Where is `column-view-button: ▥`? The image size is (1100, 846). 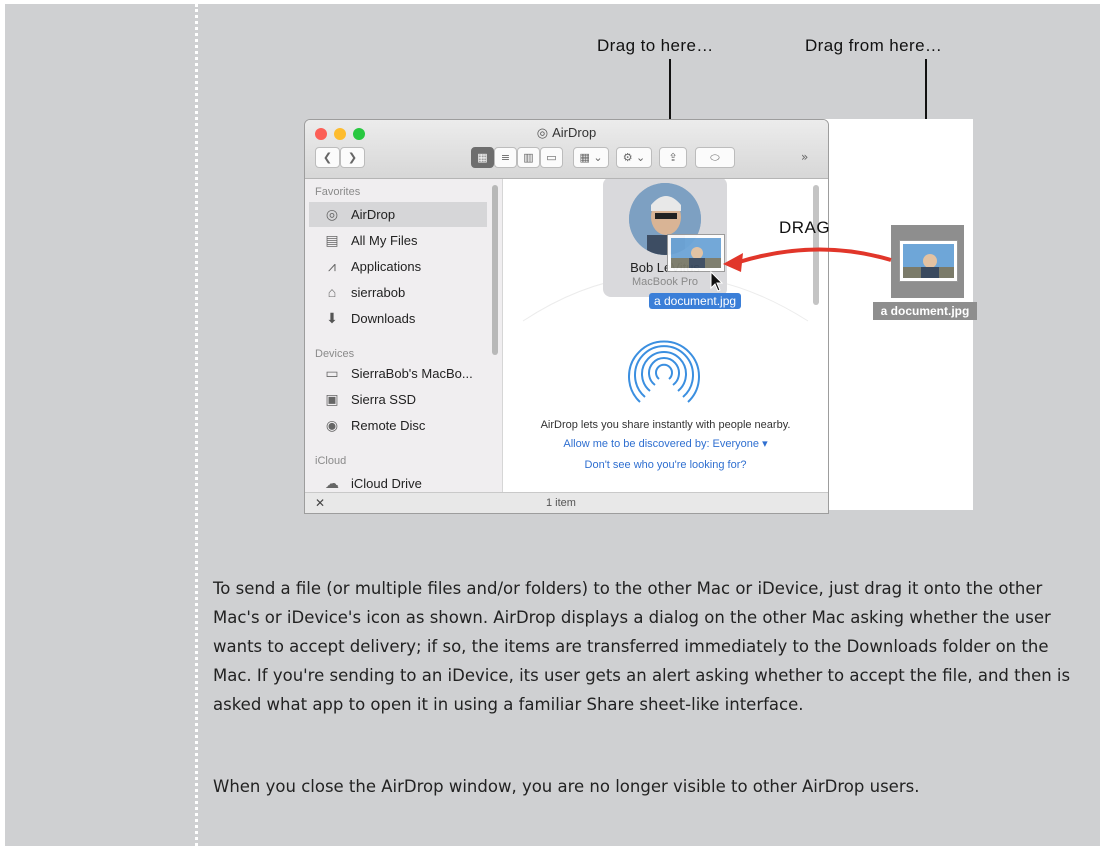 column-view-button: ▥ is located at coordinates (528, 157).